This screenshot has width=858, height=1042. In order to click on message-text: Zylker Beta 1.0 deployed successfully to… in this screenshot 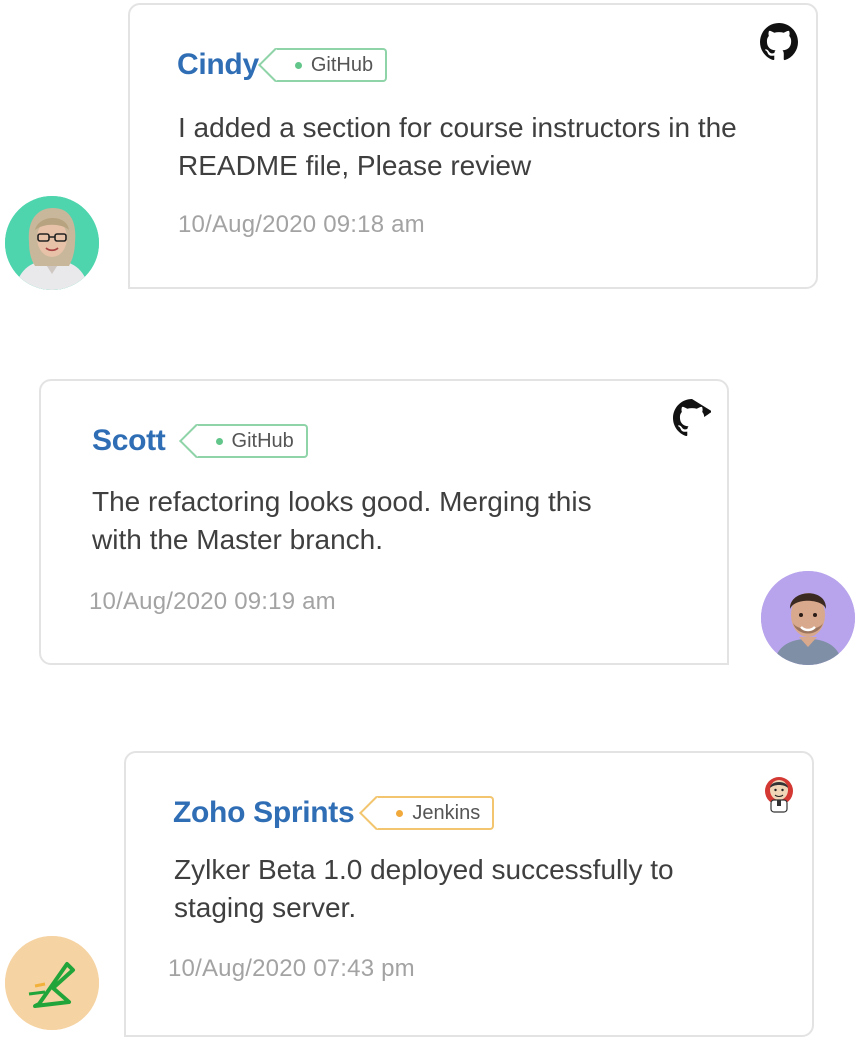, I will do `click(424, 888)`.